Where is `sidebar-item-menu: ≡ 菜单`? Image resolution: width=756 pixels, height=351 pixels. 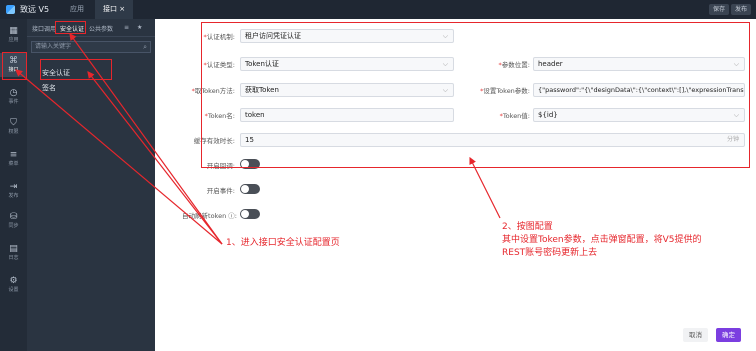 sidebar-item-menu: ≡ 菜单 is located at coordinates (13, 159).